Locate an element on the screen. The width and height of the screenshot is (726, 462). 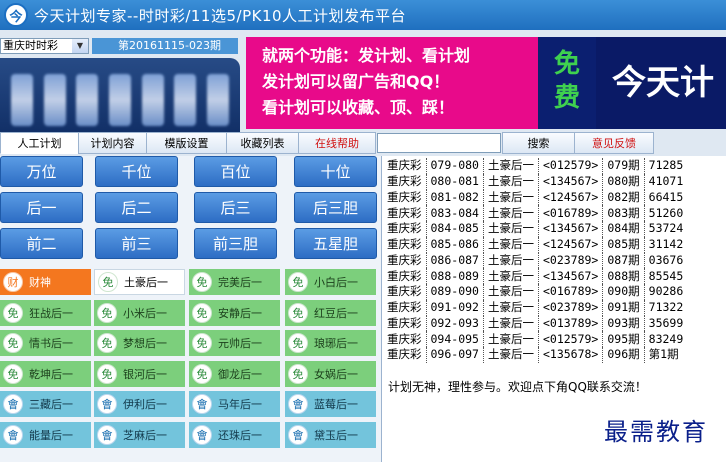
tab-favorites: 收藏列表 is located at coordinates (262, 143).